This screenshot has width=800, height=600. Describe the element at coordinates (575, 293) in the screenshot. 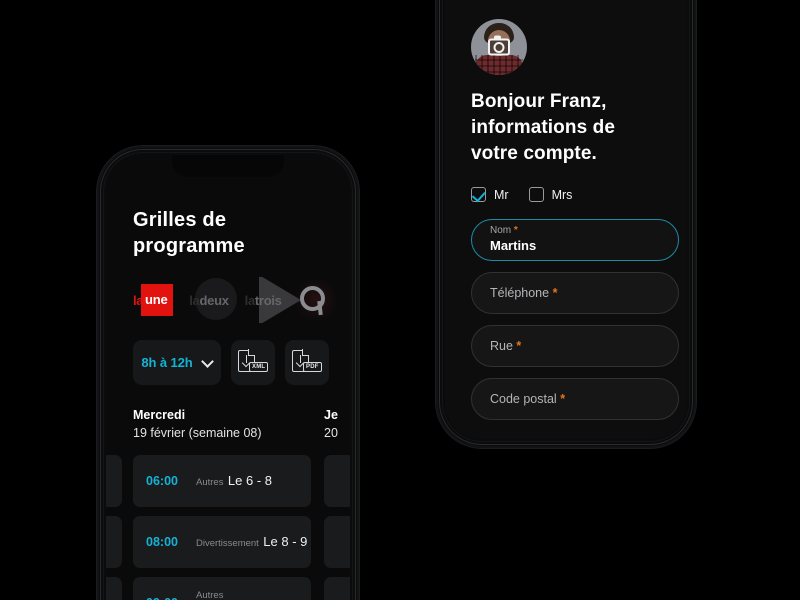

I see `telephone-field: Téléphone *` at that location.